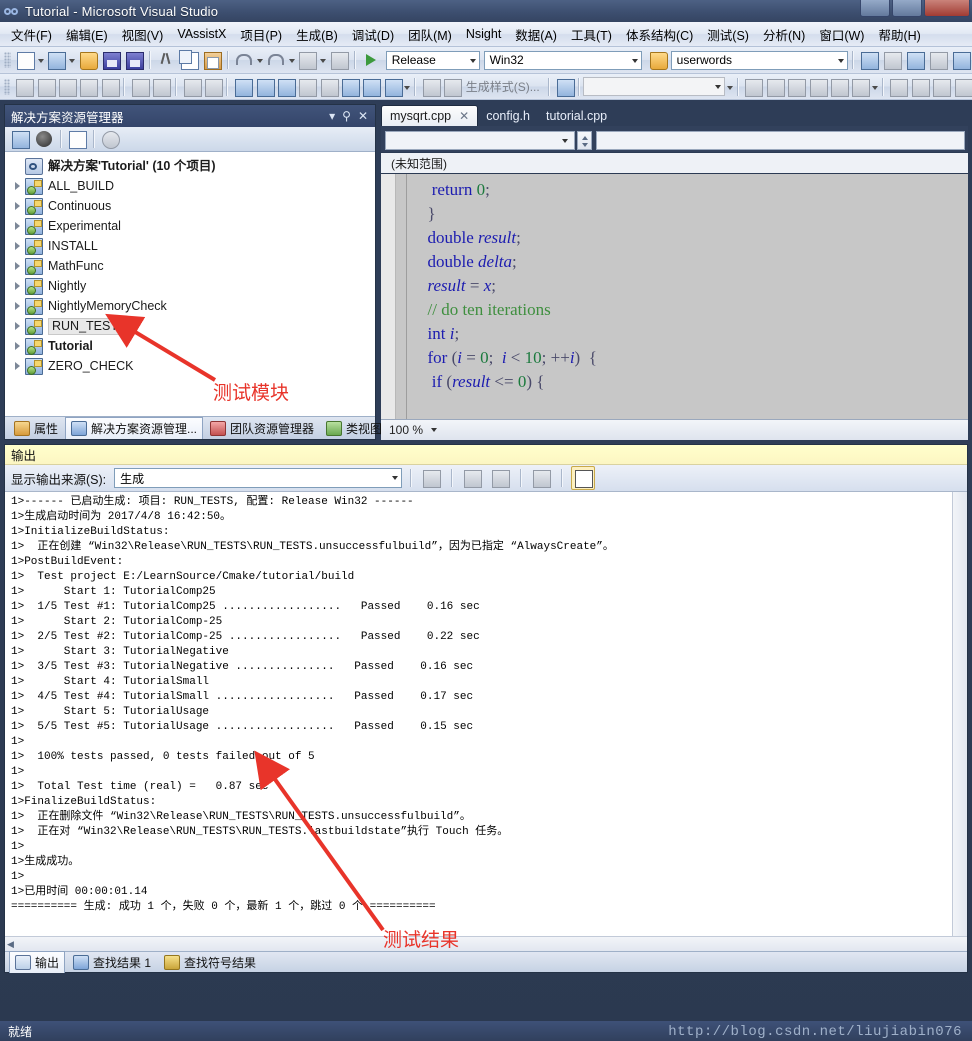 The width and height of the screenshot is (972, 1041). I want to click on annotation-arrow-module, so click(161, 347).